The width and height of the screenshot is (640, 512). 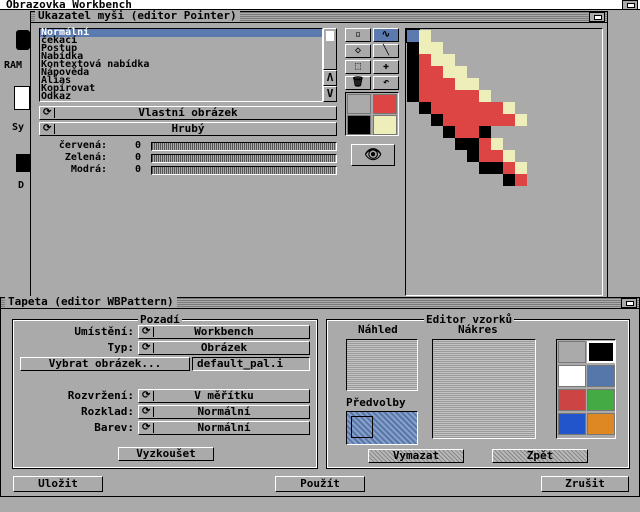 I want to click on type-cycle: ⟳ Obrázek, so click(x=224, y=348).